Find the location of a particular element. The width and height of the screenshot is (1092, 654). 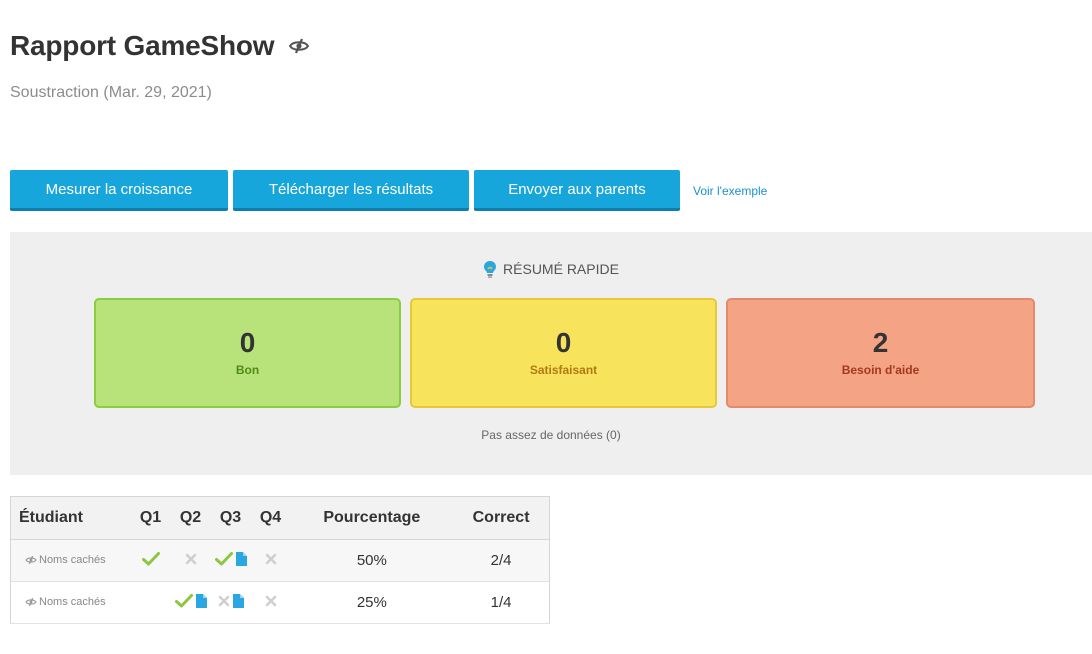

page-subtitle: Soustraction (Mar. 29, 2021) is located at coordinates (111, 92).